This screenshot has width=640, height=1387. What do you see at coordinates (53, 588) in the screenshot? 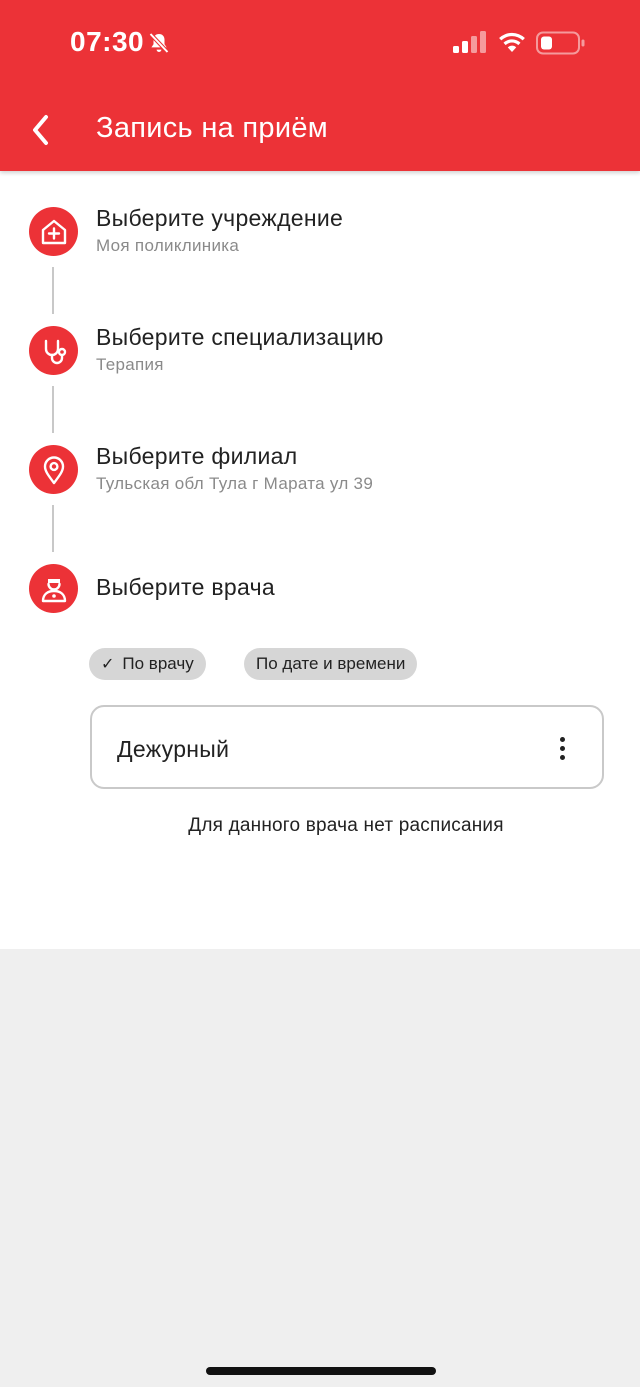
I see `doctor-icon` at bounding box center [53, 588].